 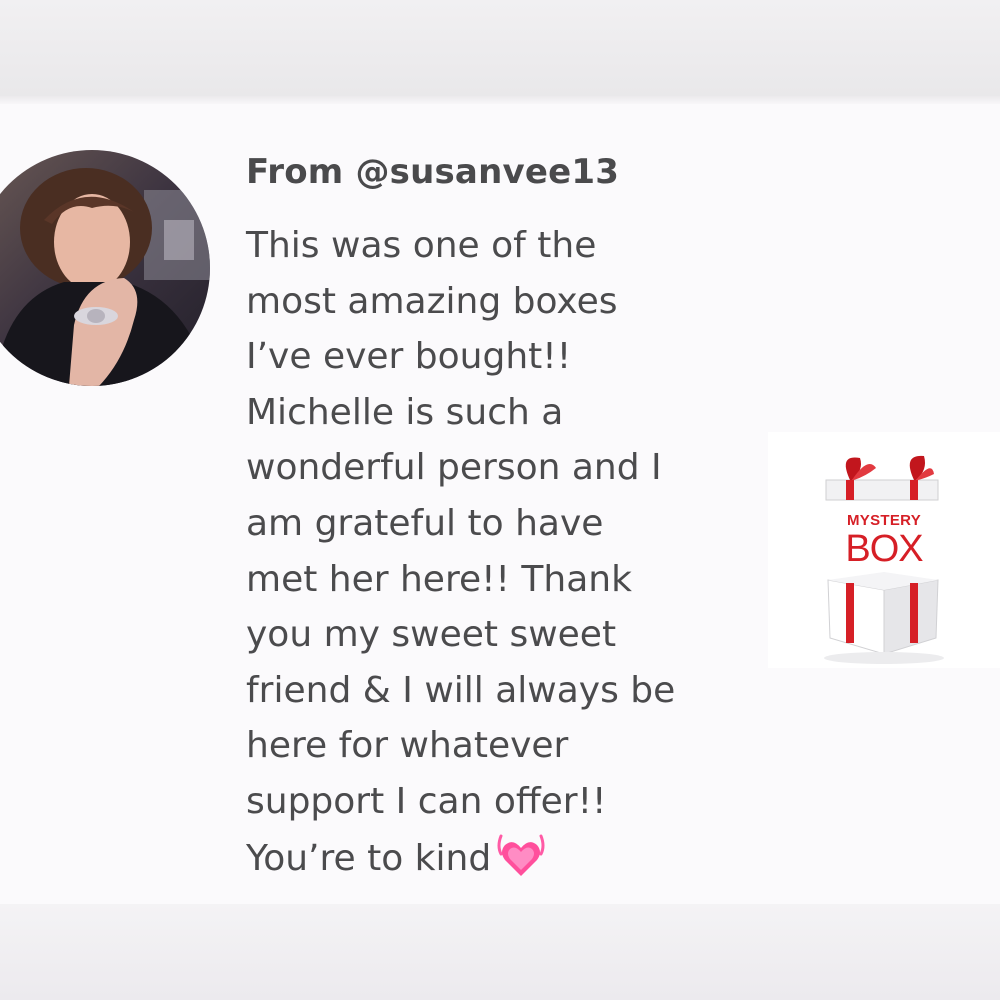 What do you see at coordinates (884, 520) in the screenshot?
I see `mystery-label: MYSTERY` at bounding box center [884, 520].